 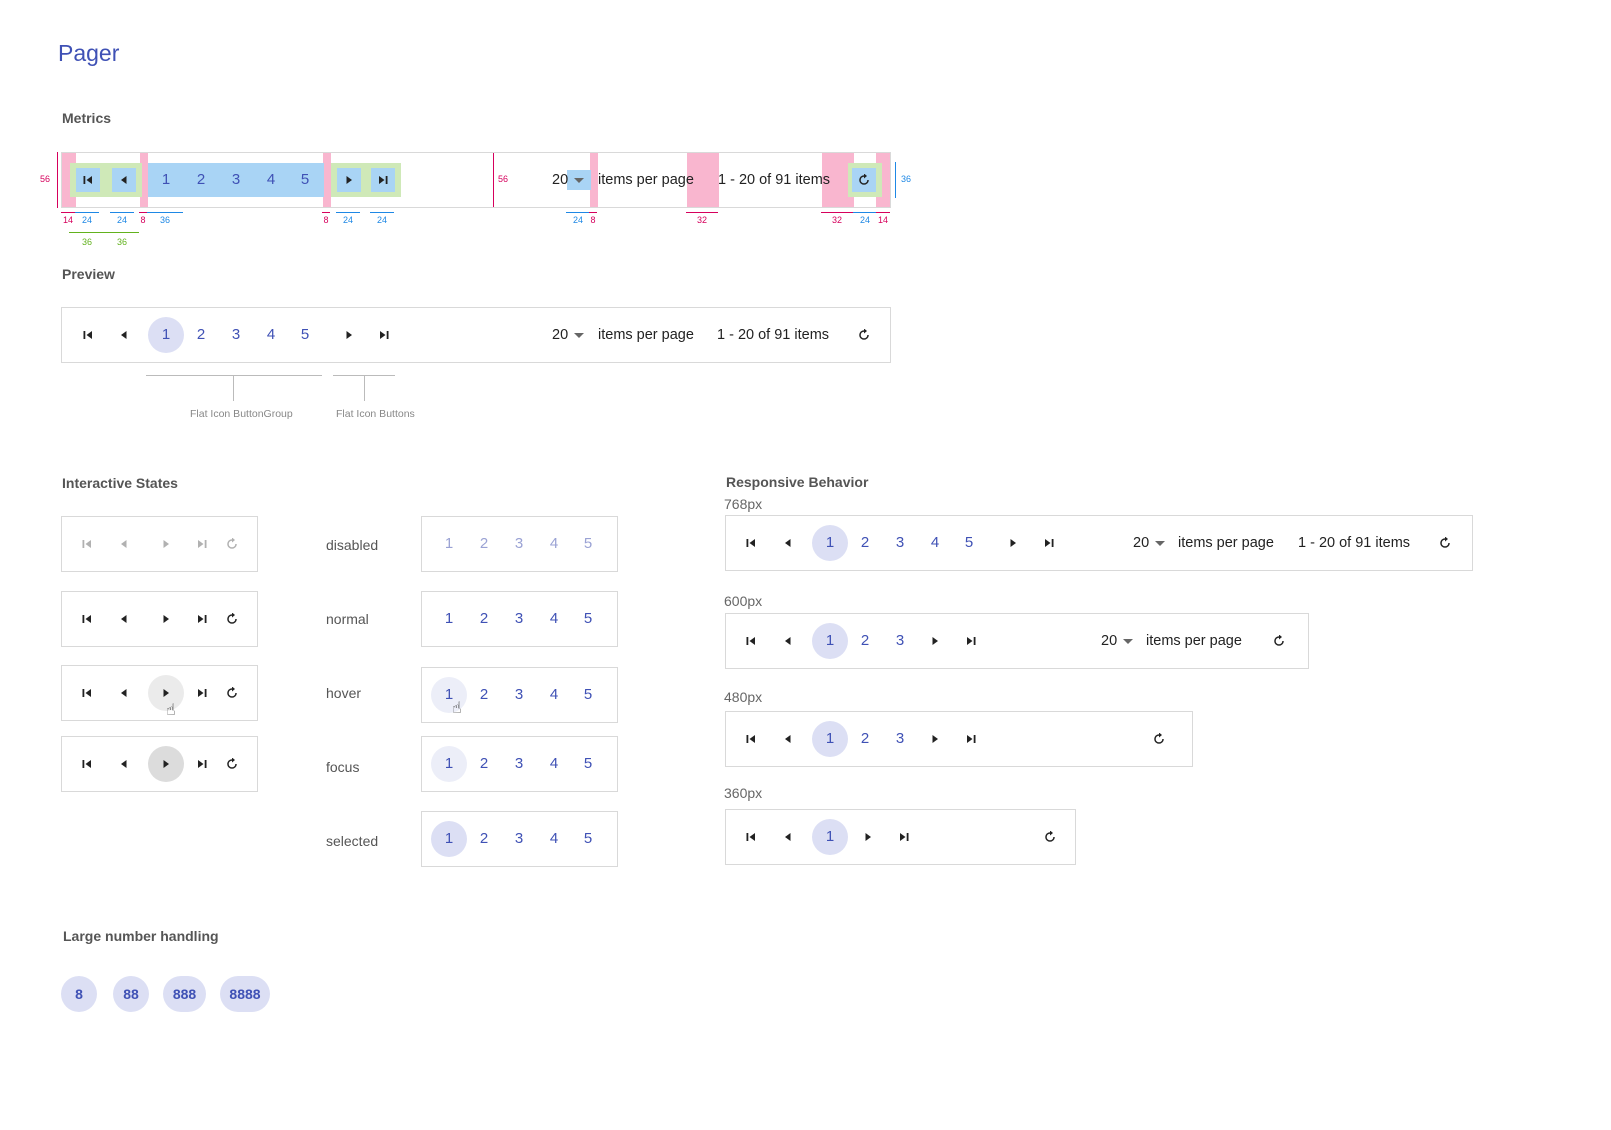 What do you see at coordinates (593, 220) in the screenshot?
I see `dim-8c: 8` at bounding box center [593, 220].